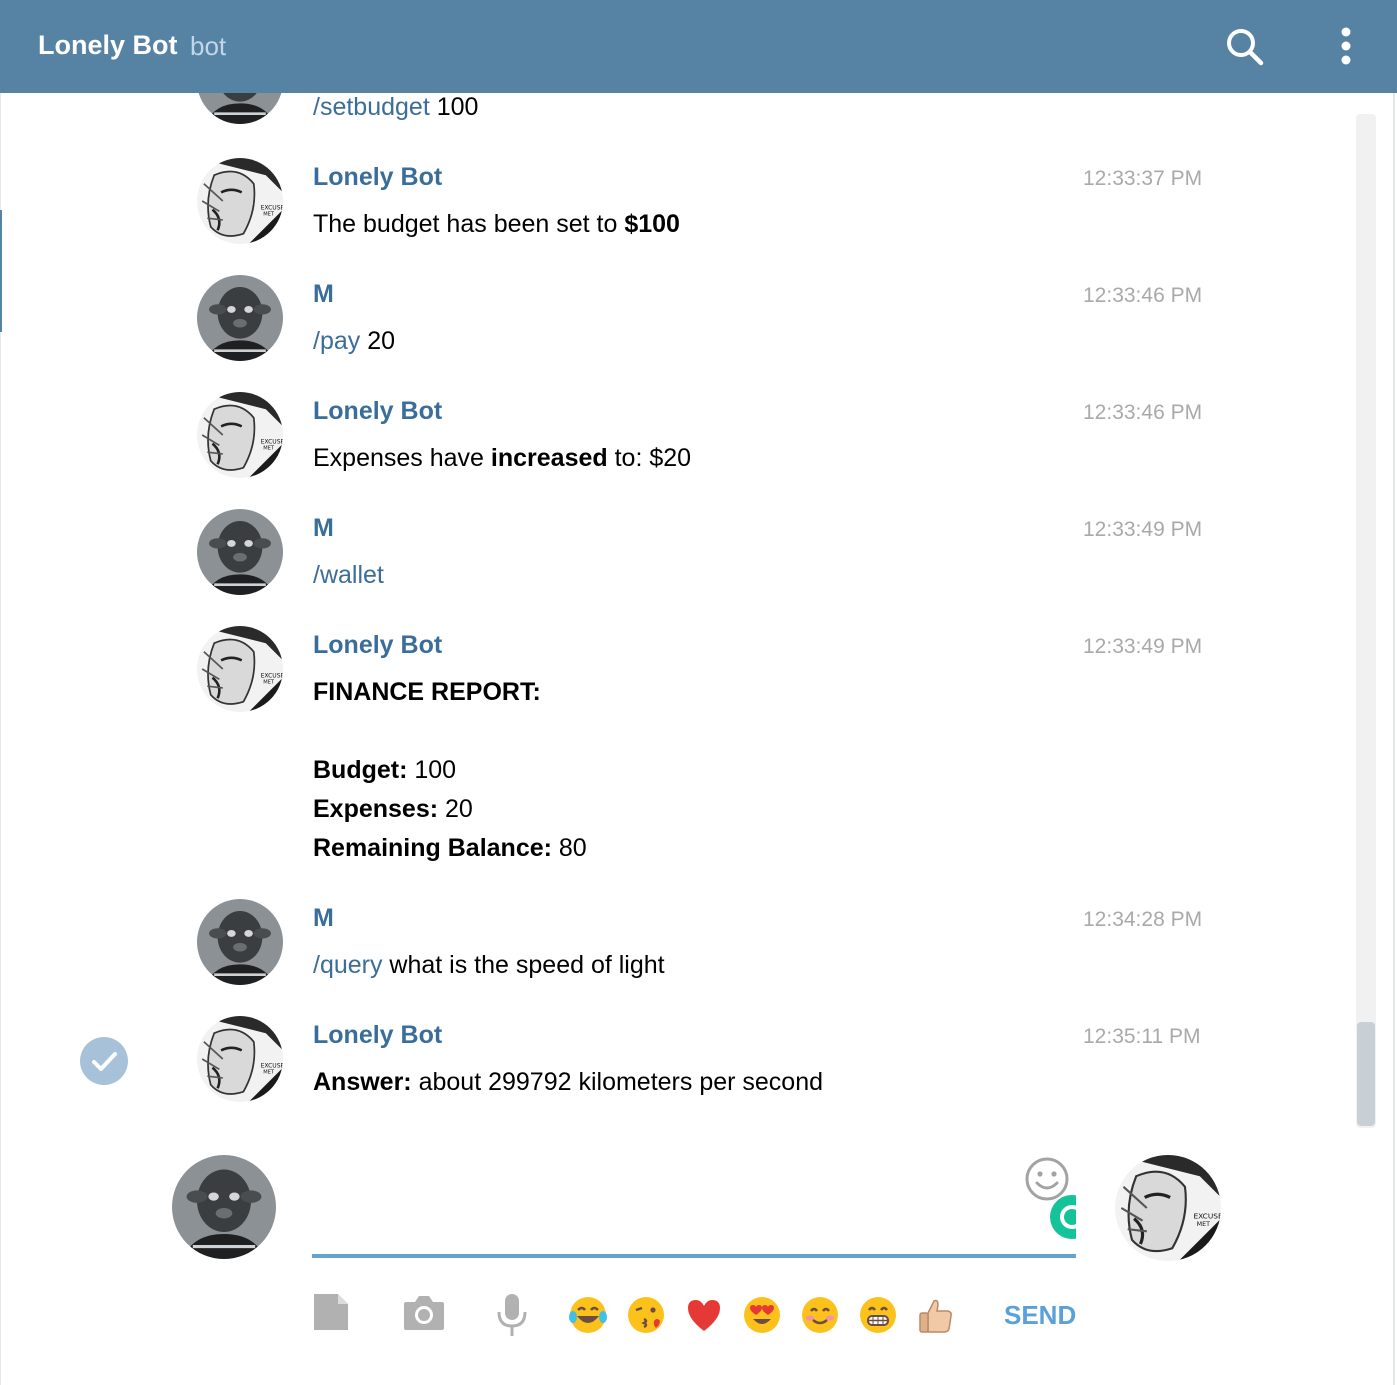  Describe the element at coordinates (385, 770) in the screenshot. I see `report-budget: Budget: 100` at that location.